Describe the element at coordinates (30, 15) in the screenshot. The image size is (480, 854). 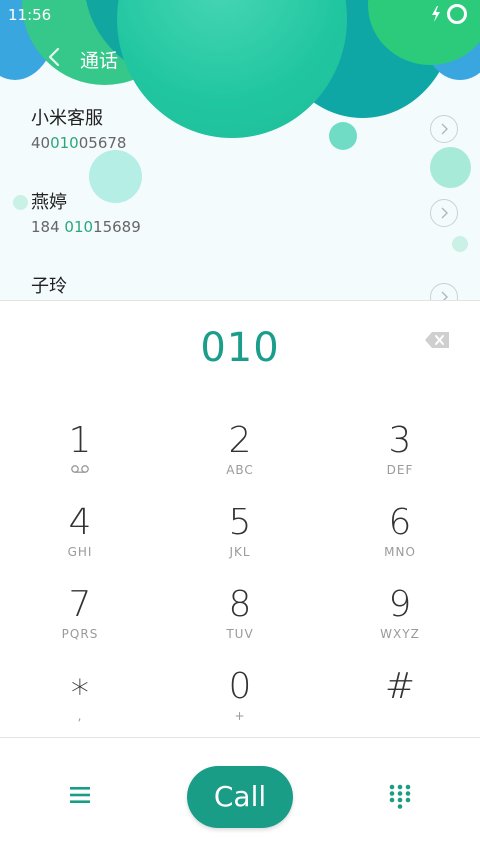
I see `status-time: 11:56` at that location.